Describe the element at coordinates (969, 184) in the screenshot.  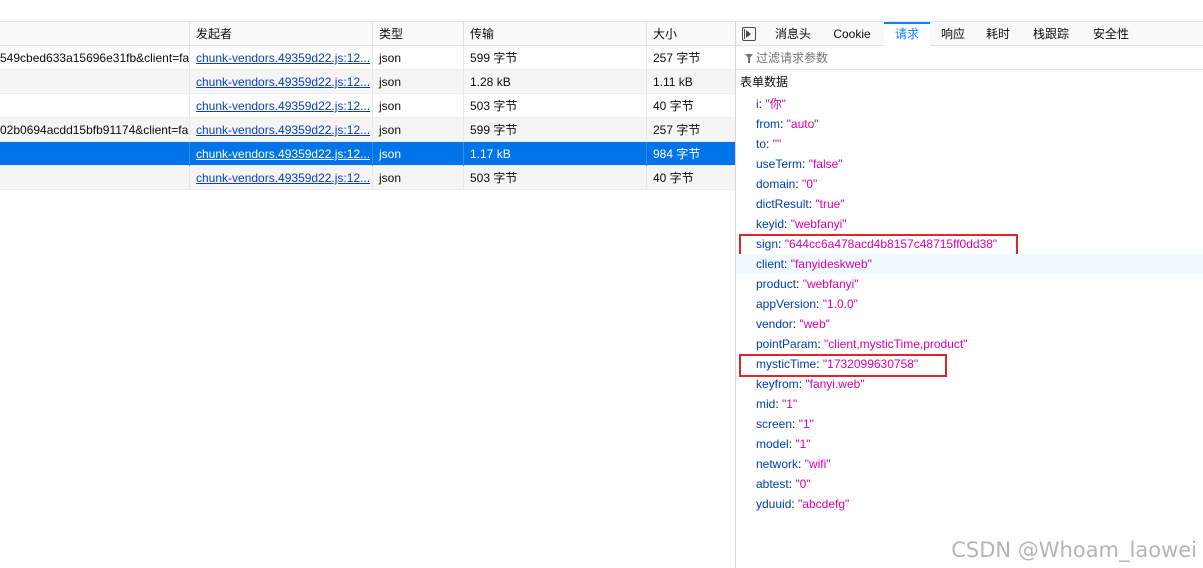
I see `list-item: domain: "0"` at that location.